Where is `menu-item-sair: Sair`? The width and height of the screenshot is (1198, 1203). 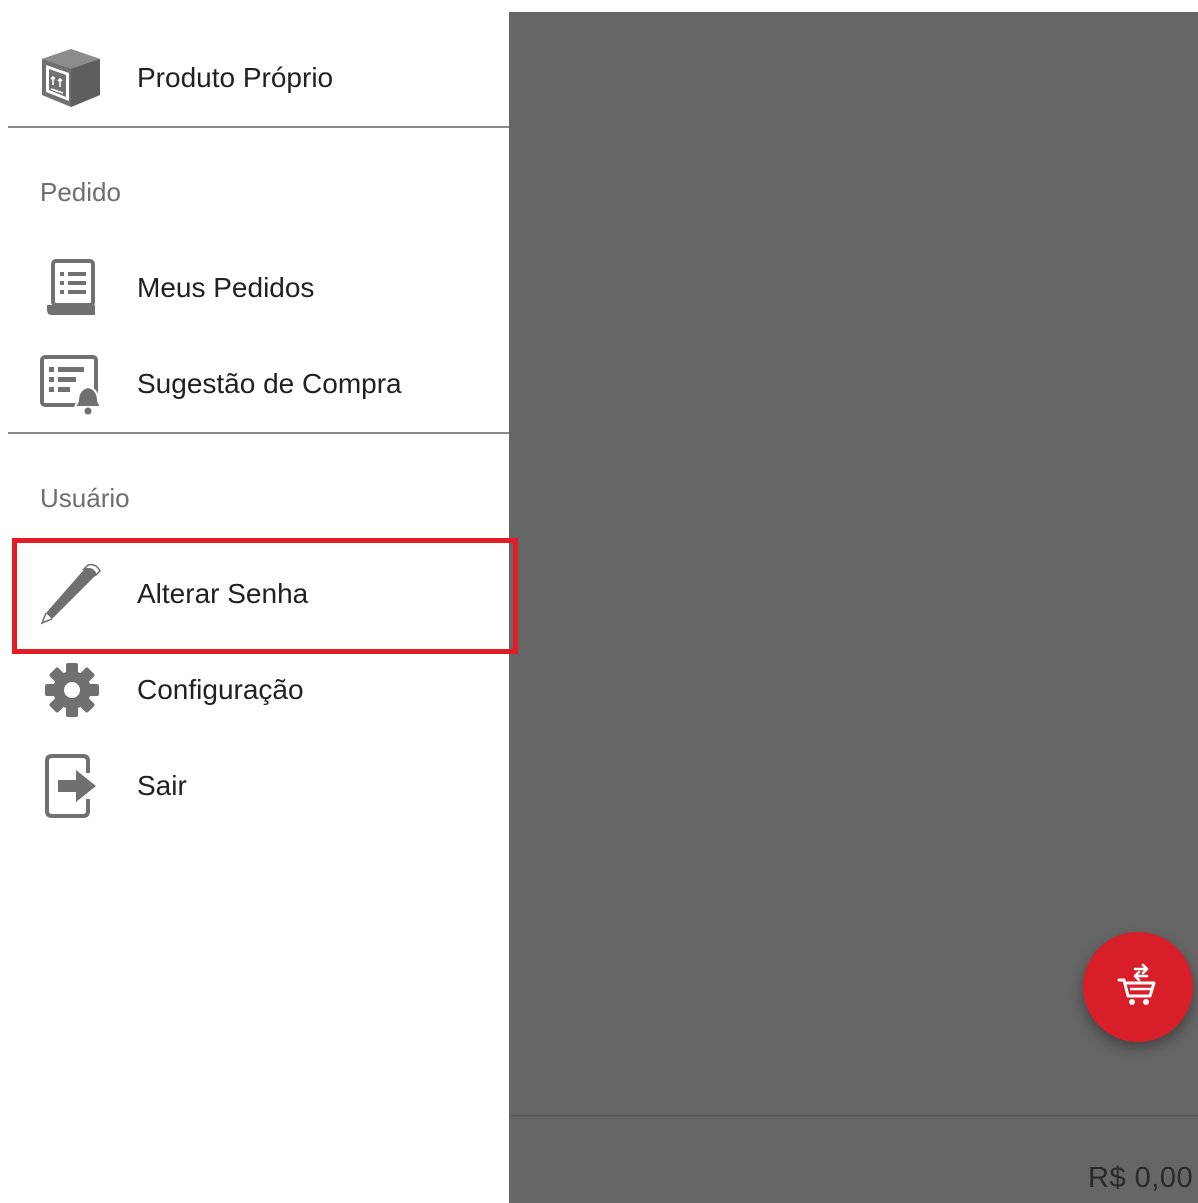
menu-item-sair: Sair is located at coordinates (254, 786).